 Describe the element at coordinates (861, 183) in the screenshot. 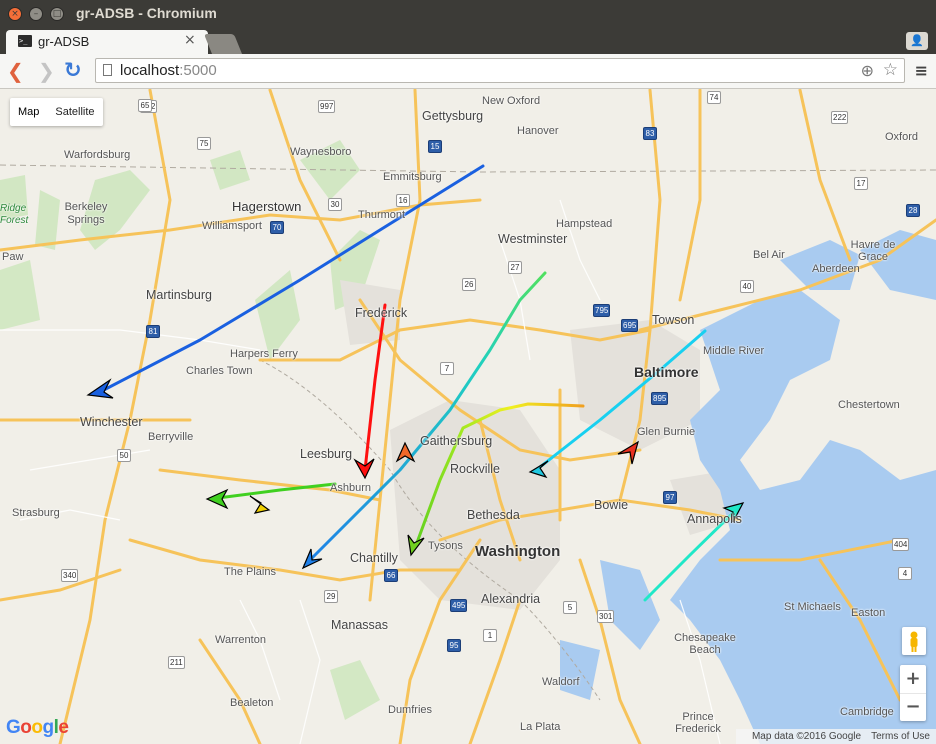

I see `highway-shield: 17` at that location.